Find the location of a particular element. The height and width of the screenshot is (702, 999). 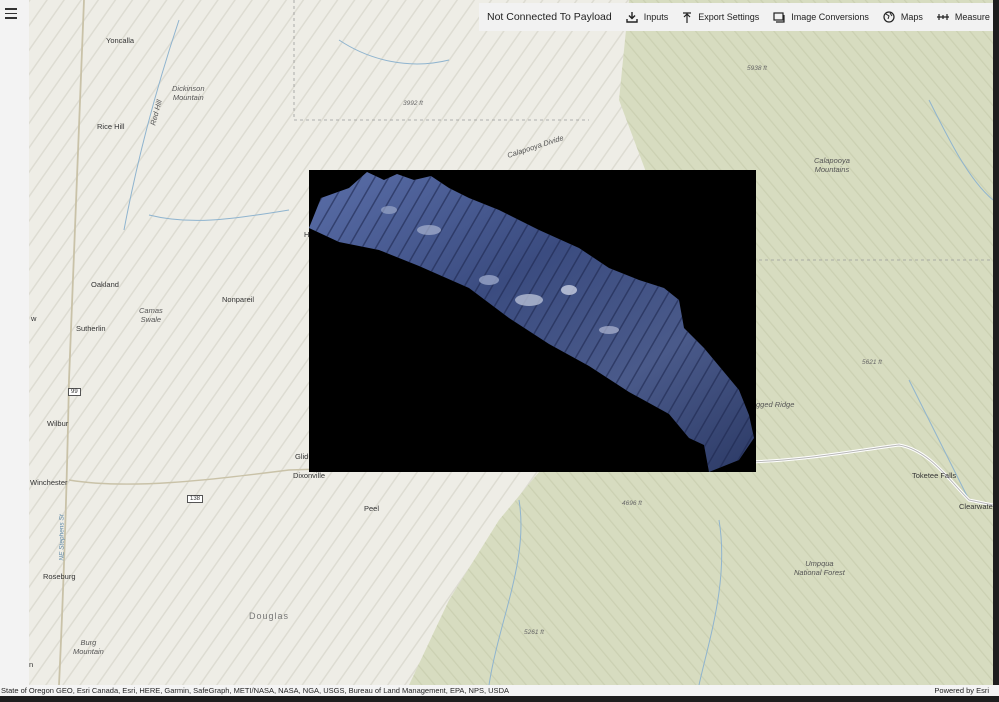

highway-shield-99: 99 is located at coordinates (74, 392).